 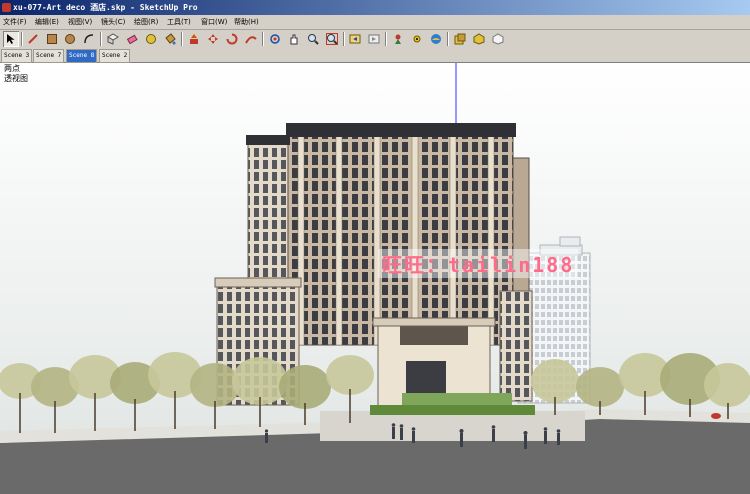 I want to click on next-view-icon, so click(x=374, y=39).